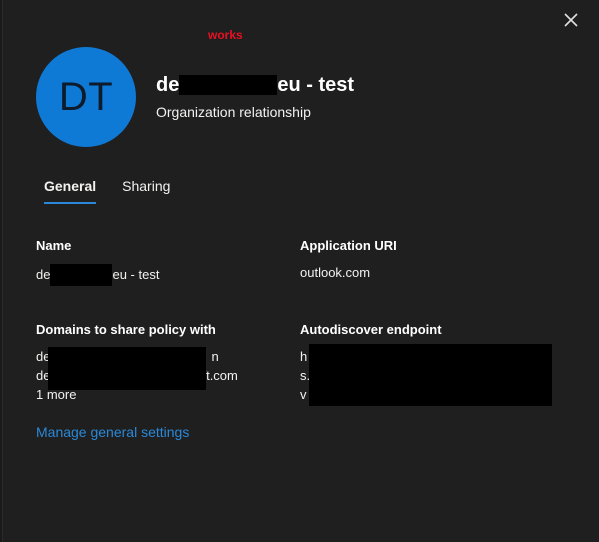 The height and width of the screenshot is (542, 599). Describe the element at coordinates (56, 394) in the screenshot. I see `domains-more: 1 more` at that location.